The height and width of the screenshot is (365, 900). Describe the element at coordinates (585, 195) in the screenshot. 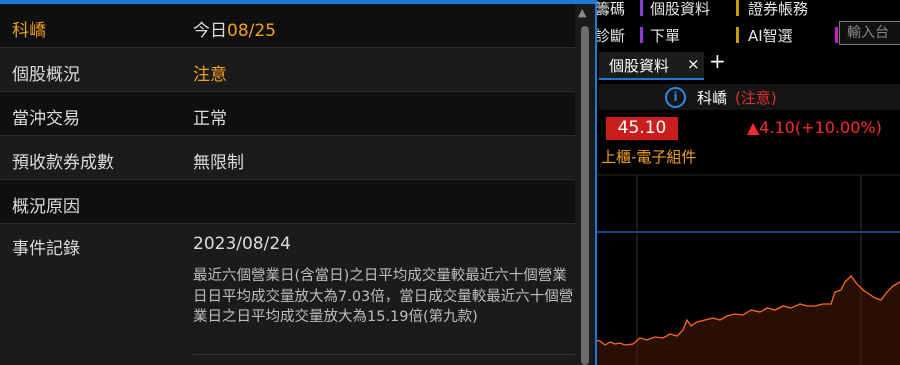

I see `scroll-thumb` at that location.